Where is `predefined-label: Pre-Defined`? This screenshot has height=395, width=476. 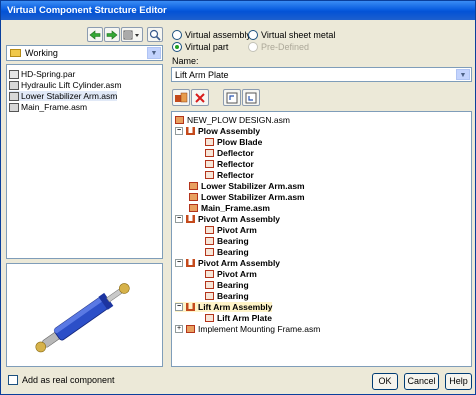 predefined-label: Pre-Defined is located at coordinates (285, 47).